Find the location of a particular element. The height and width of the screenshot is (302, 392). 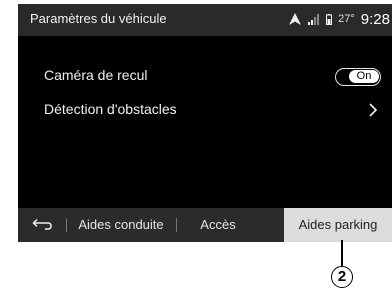

tab-aides-parking: Aides parking is located at coordinates (338, 225).